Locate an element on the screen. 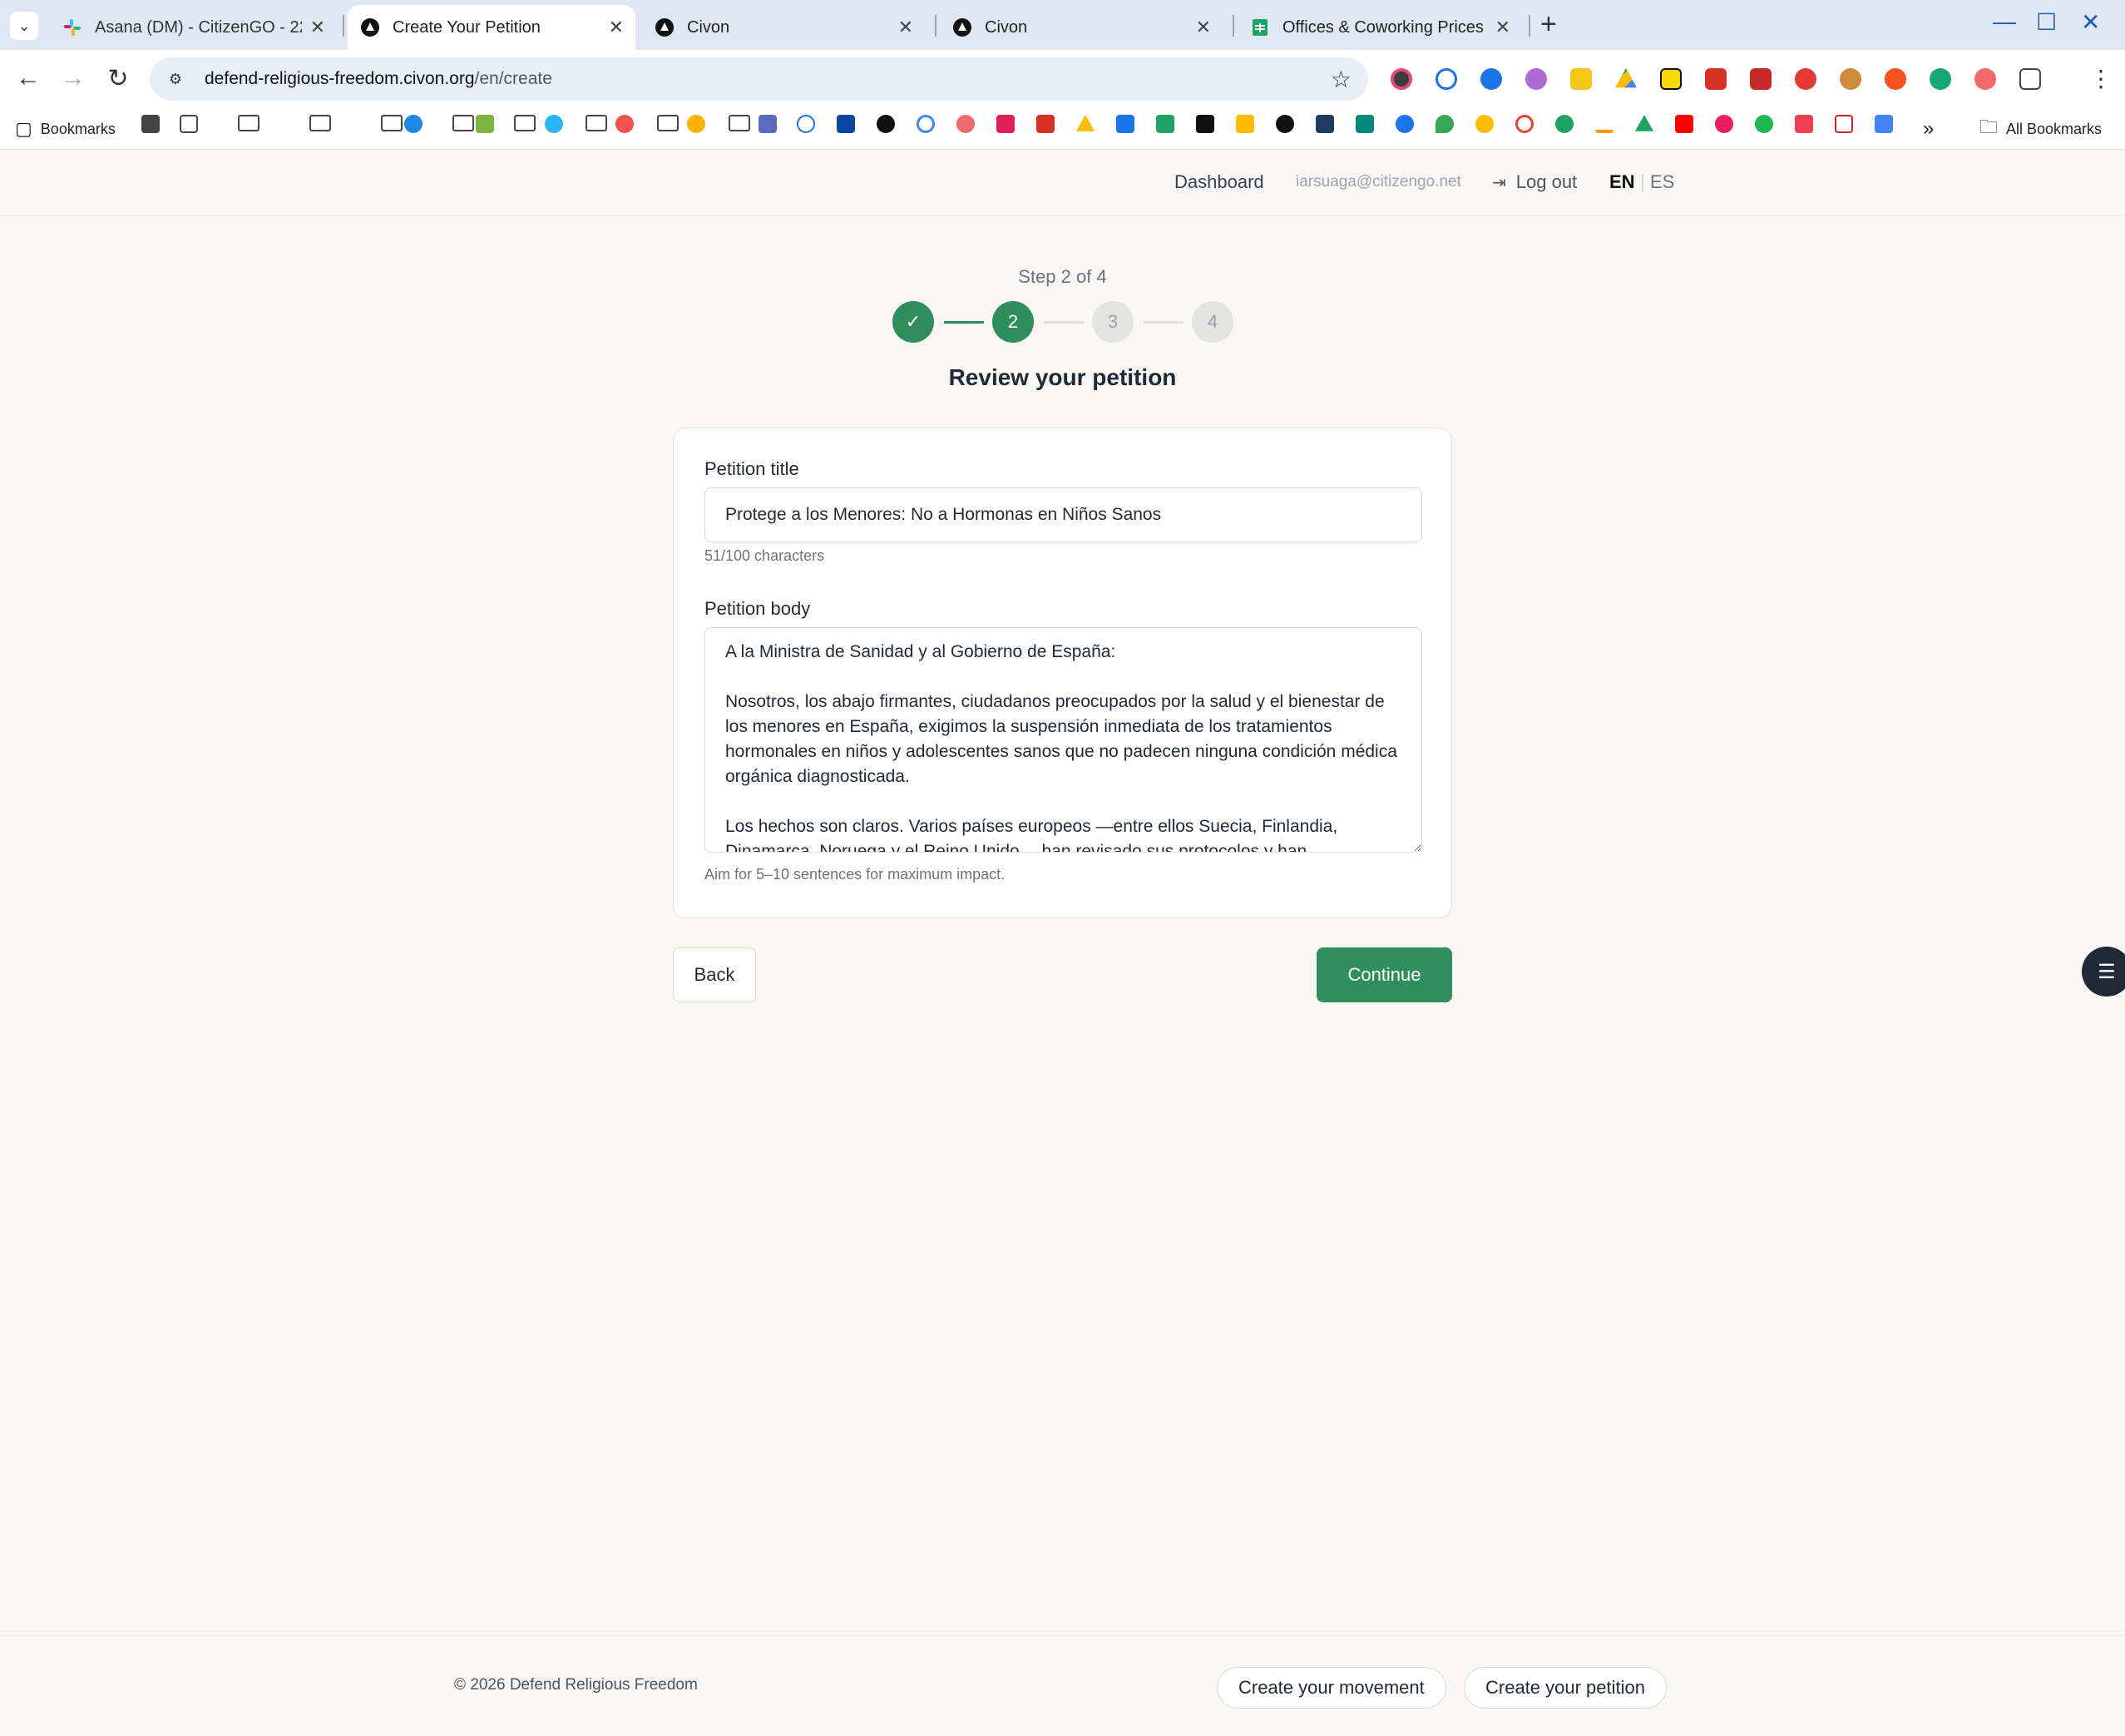 This screenshot has width=2125, height=1736. pocket-icon is located at coordinates (1804, 124).